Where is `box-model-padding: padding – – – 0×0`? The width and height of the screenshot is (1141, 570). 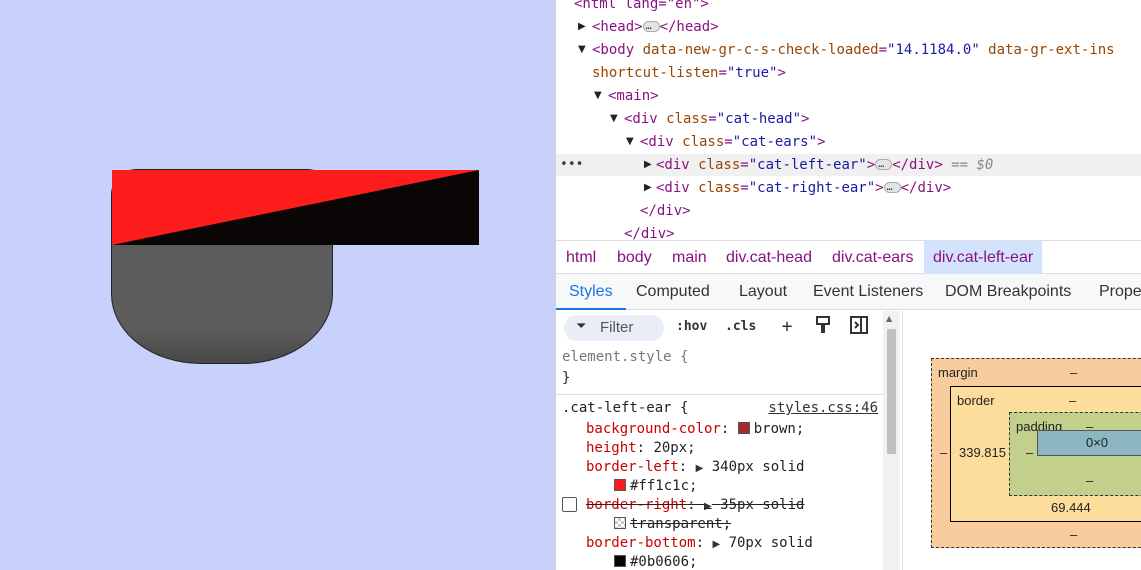
box-model-padding: padding – – – 0×0 is located at coordinates (1075, 454).